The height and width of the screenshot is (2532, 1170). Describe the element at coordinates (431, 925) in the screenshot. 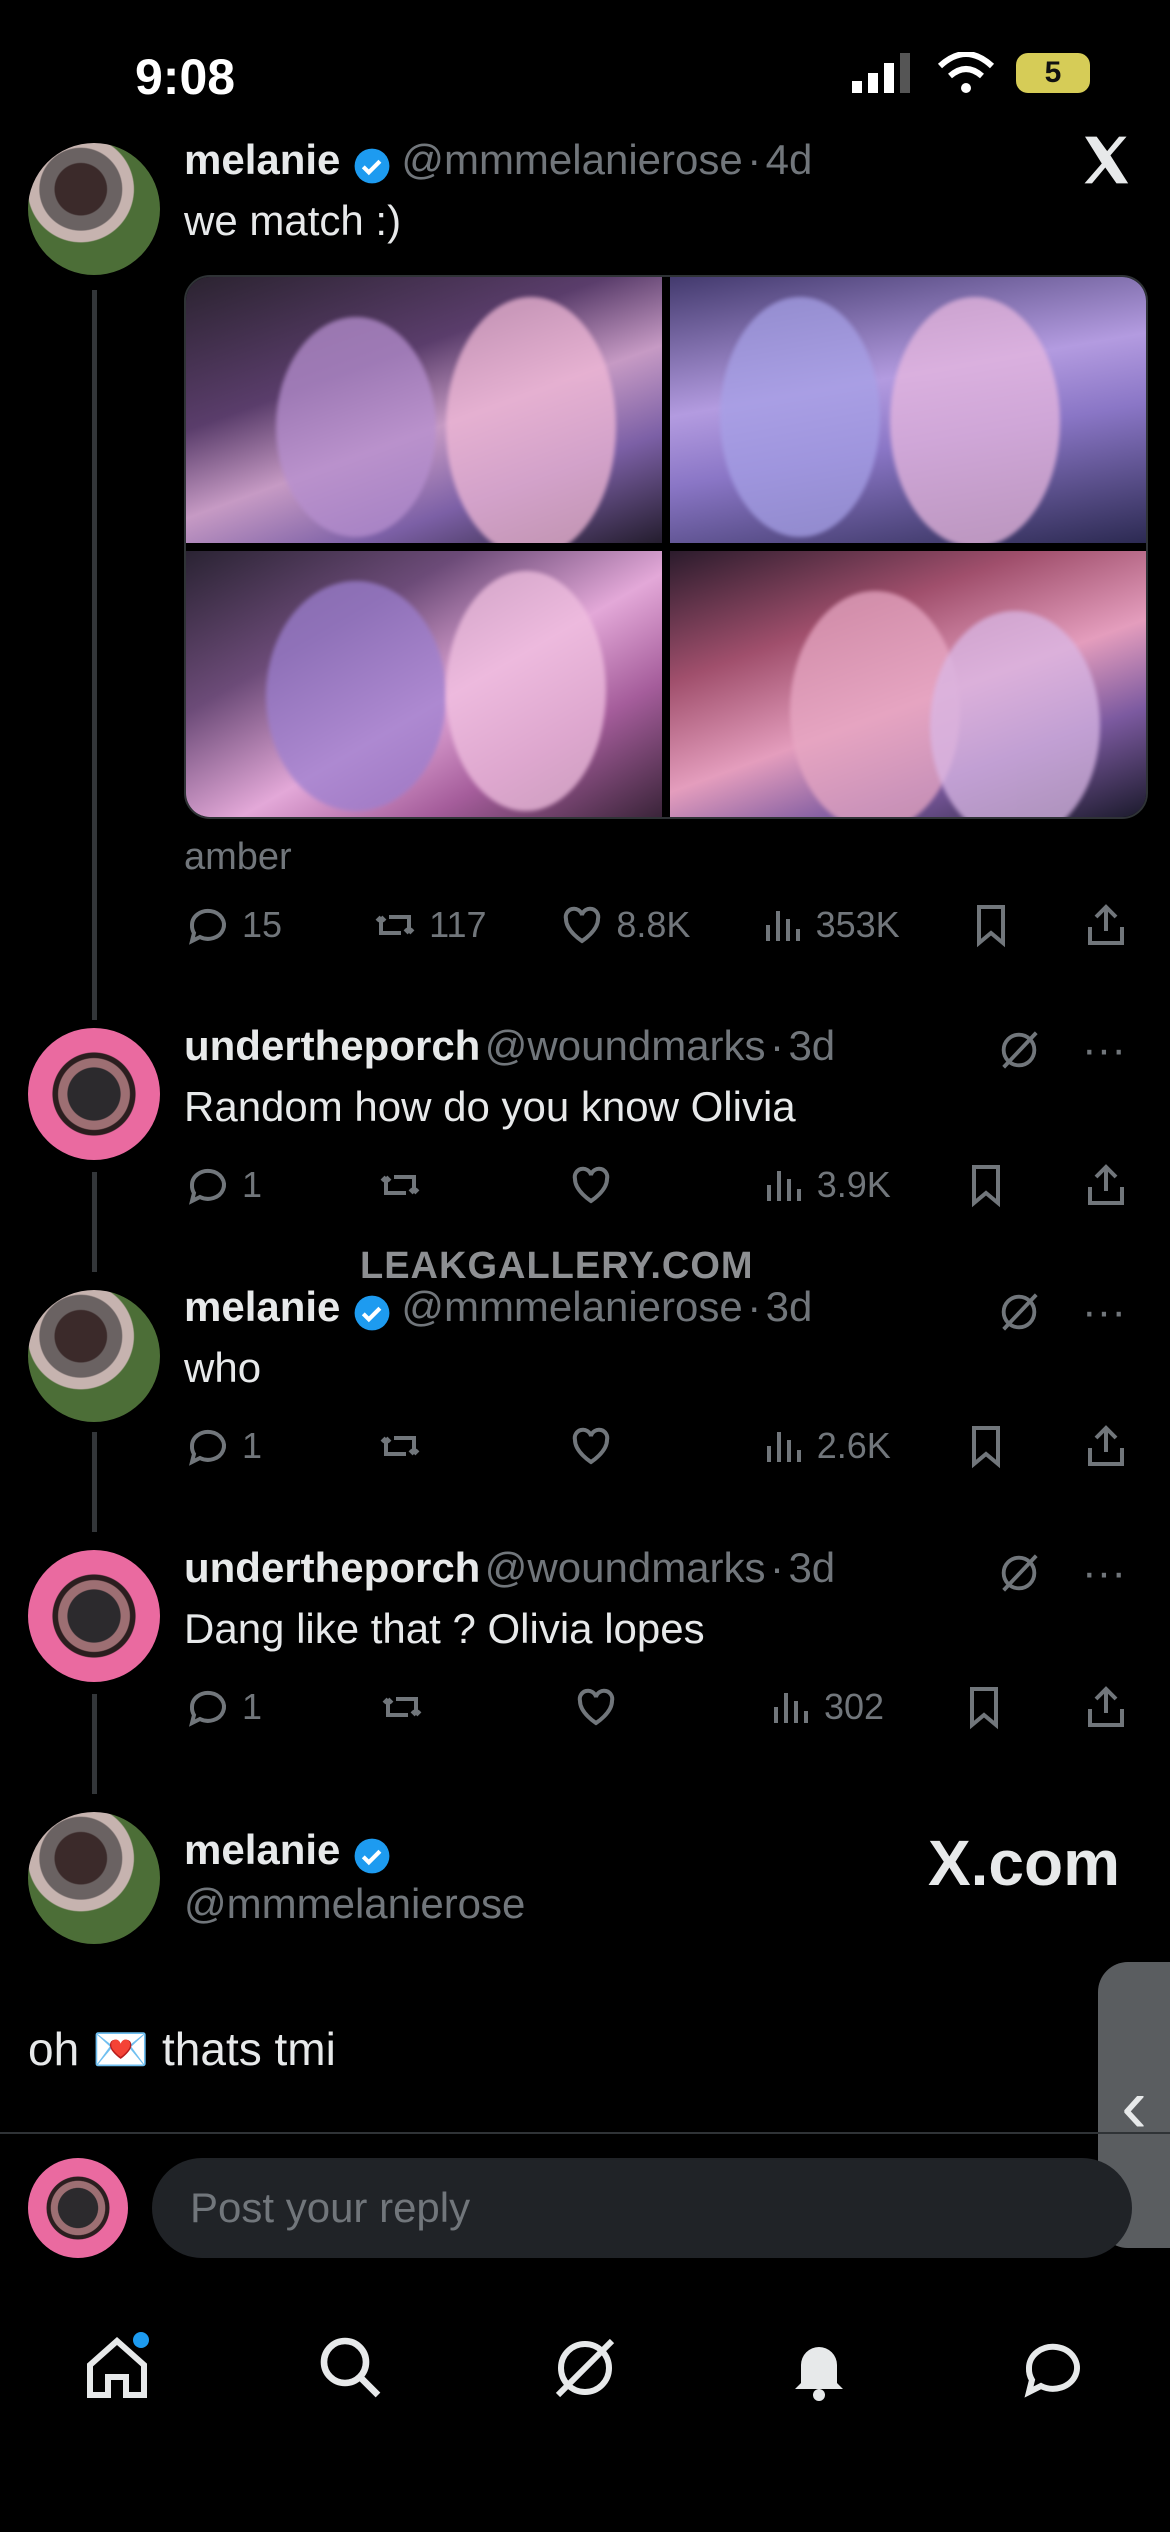

I see `repost-button: 117` at that location.